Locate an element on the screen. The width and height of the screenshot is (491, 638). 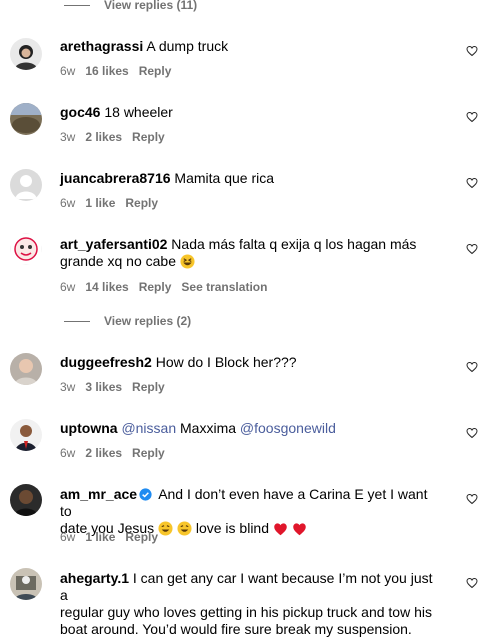
comment-meta: 6w 2 likes Reply is located at coordinates (112, 453).